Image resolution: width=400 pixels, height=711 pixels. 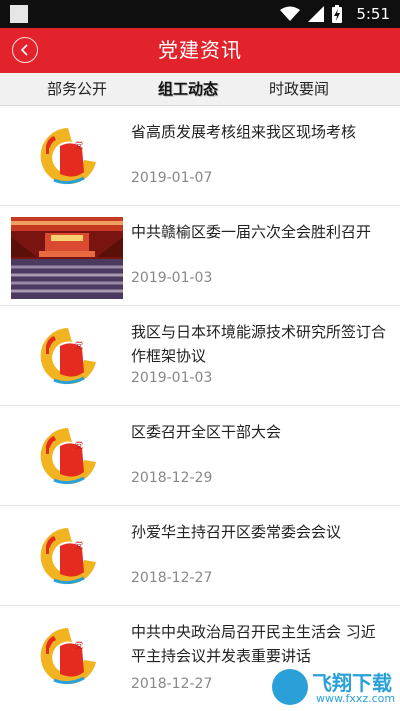 I want to click on watermark-url: www.fxxz.com, so click(x=356, y=698).